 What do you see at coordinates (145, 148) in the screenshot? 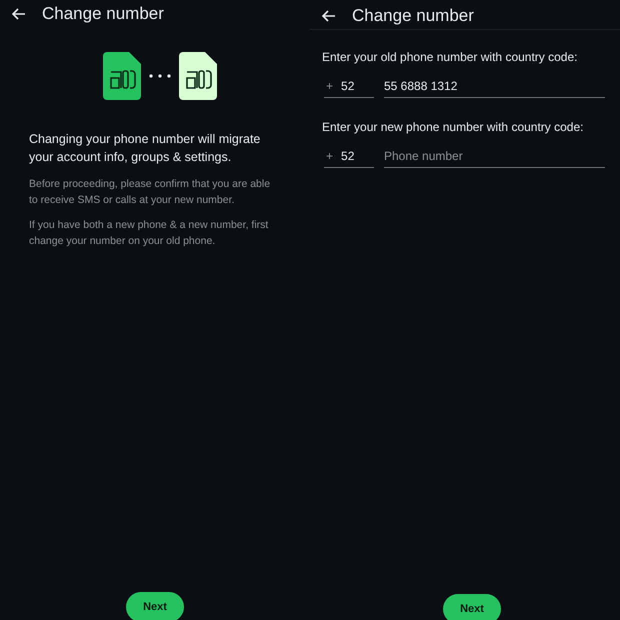
I see `headline: Changing your phone number will migrate your account info, groups & settings.` at bounding box center [145, 148].